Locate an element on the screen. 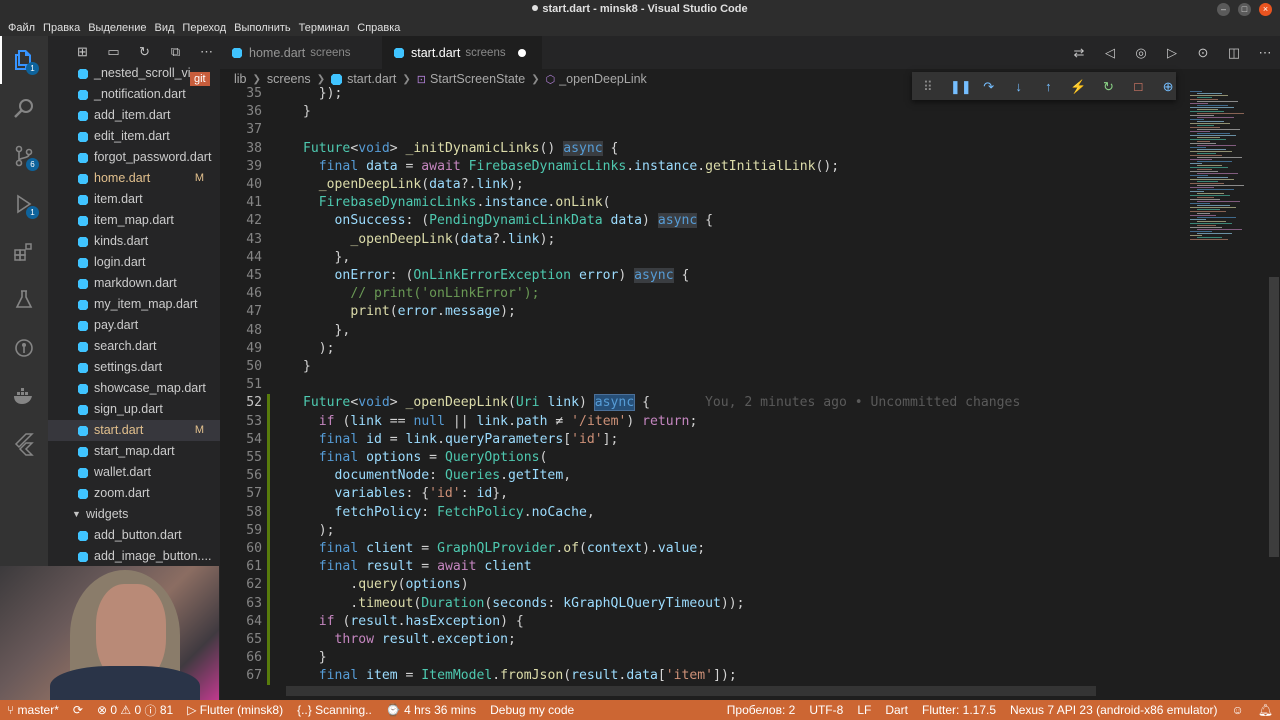  menu-go: Переход is located at coordinates (204, 28).